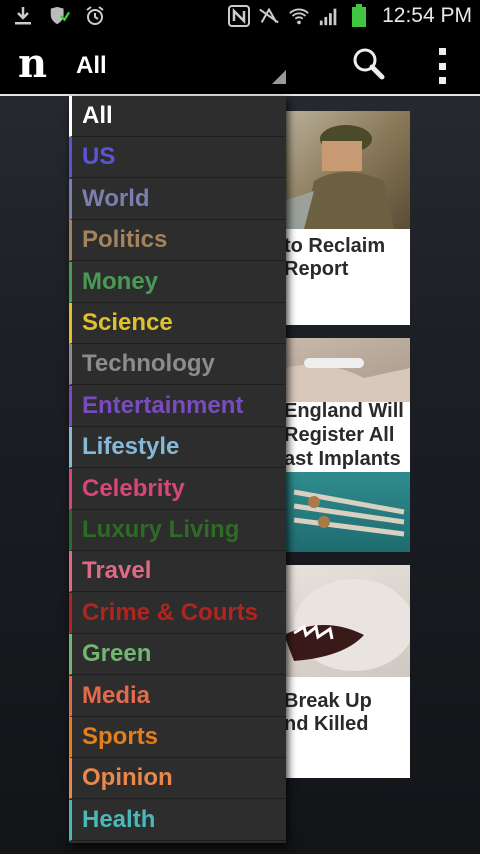 This screenshot has width=480, height=854. I want to click on section-item-travel: Travel, so click(177, 572).